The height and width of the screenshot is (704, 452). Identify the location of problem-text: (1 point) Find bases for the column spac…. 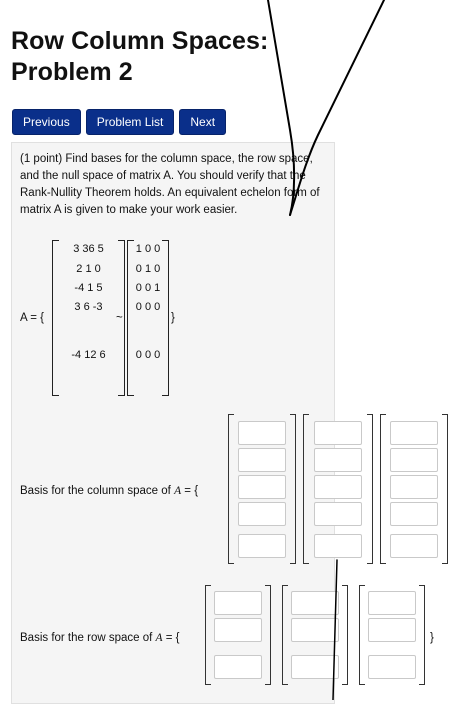
(170, 184).